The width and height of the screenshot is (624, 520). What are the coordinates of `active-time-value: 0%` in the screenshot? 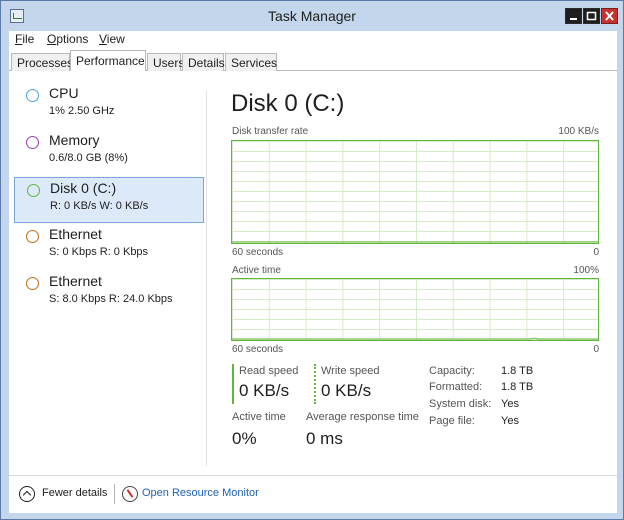 It's located at (244, 438).